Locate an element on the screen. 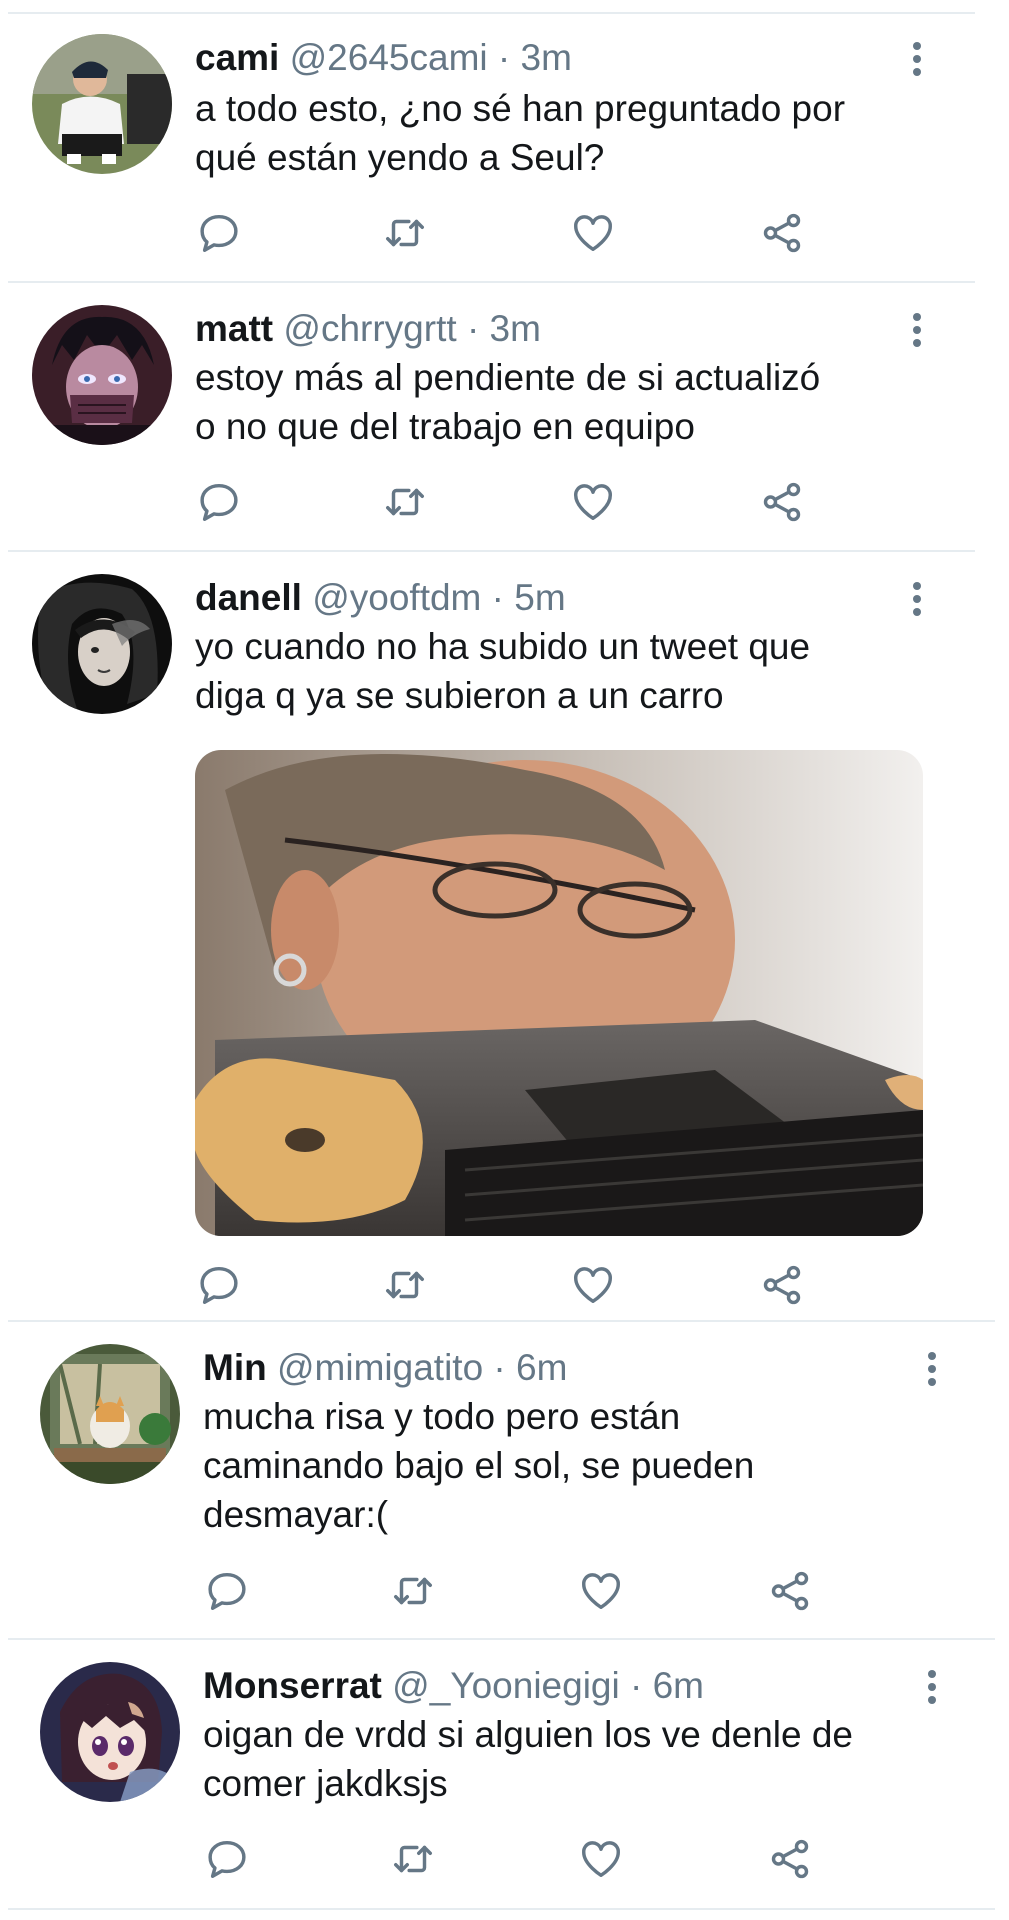 This screenshot has height=1920, width=1009. tweet-text-line: o no que del trabajo en equipo is located at coordinates (445, 426).